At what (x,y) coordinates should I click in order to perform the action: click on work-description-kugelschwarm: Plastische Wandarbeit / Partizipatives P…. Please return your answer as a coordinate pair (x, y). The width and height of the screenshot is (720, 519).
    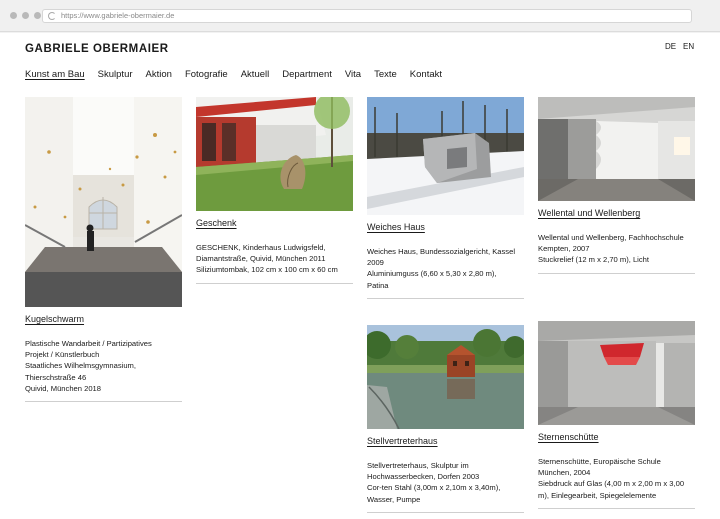
    Looking at the image, I should click on (103, 366).